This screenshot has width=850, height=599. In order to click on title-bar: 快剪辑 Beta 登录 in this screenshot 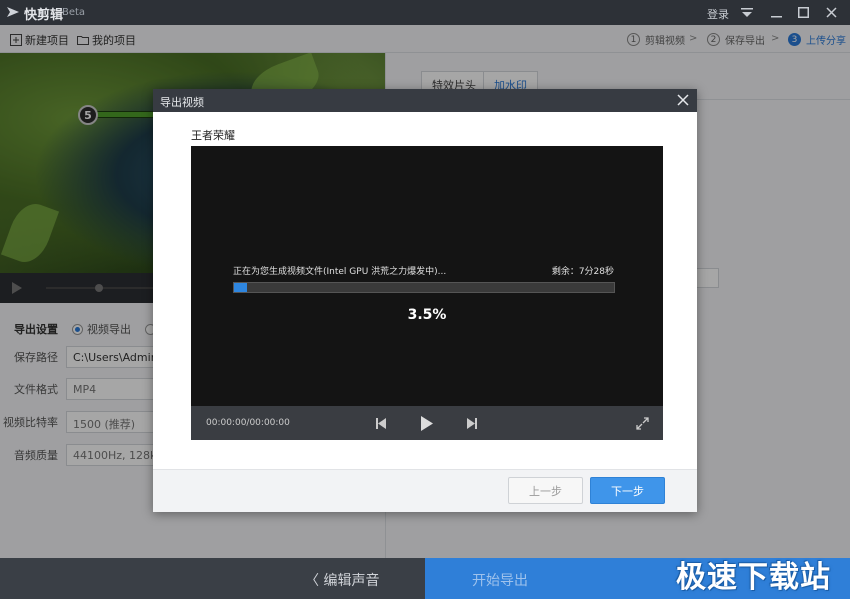, I will do `click(425, 12)`.